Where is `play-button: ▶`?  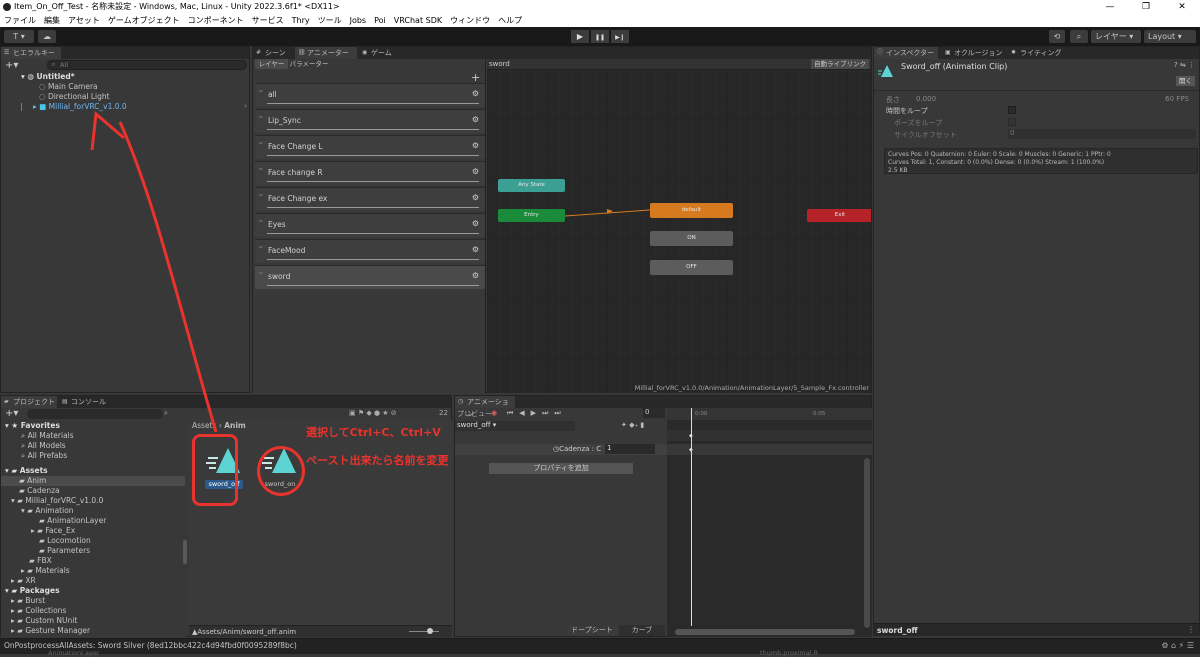
play-button: ▶ is located at coordinates (580, 36).